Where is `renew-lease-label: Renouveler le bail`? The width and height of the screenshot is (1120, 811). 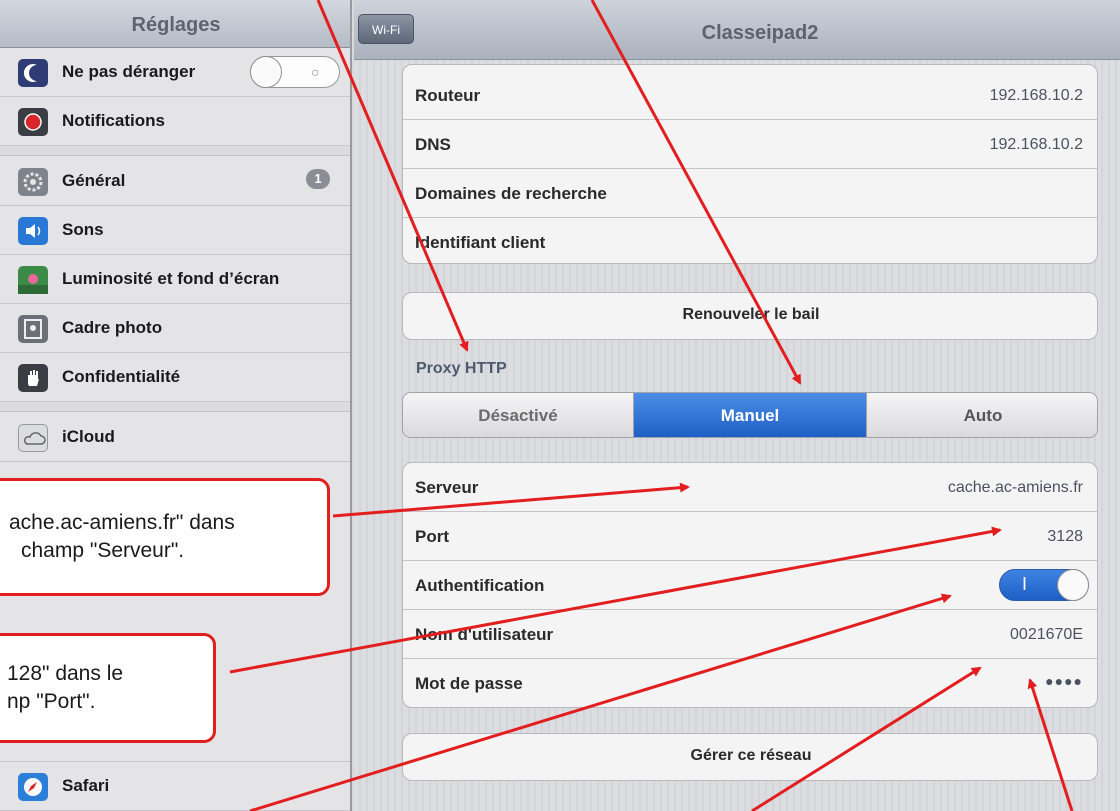
renew-lease-label: Renouveler le bail is located at coordinates (751, 314).